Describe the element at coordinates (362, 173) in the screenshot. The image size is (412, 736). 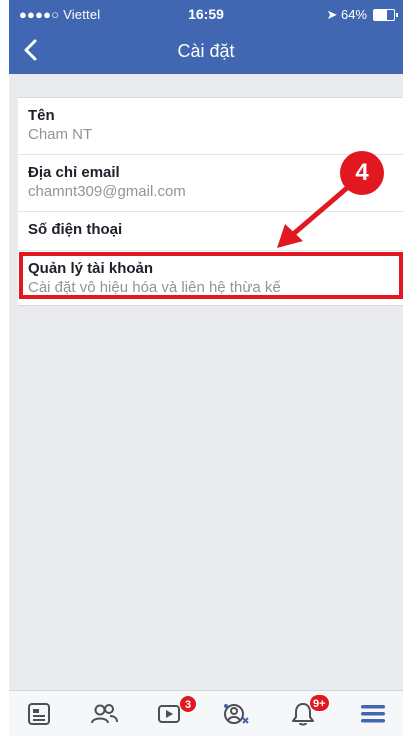
I see `step-number-badge: 4` at that location.